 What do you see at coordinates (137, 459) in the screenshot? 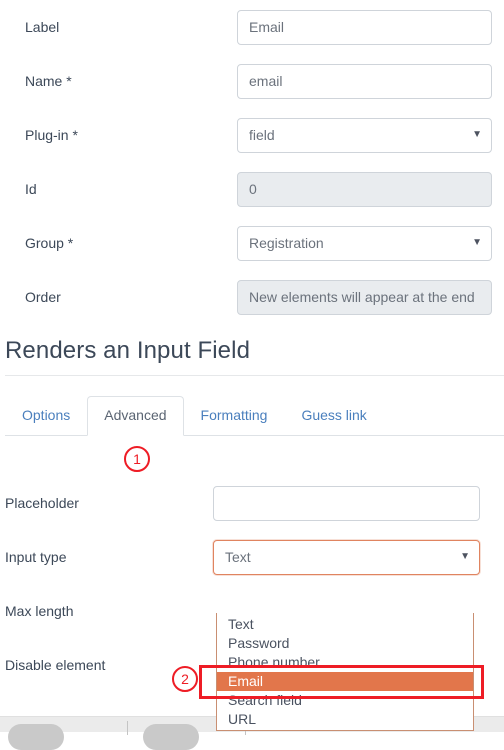
I see `annotation-marker-1: 1` at bounding box center [137, 459].